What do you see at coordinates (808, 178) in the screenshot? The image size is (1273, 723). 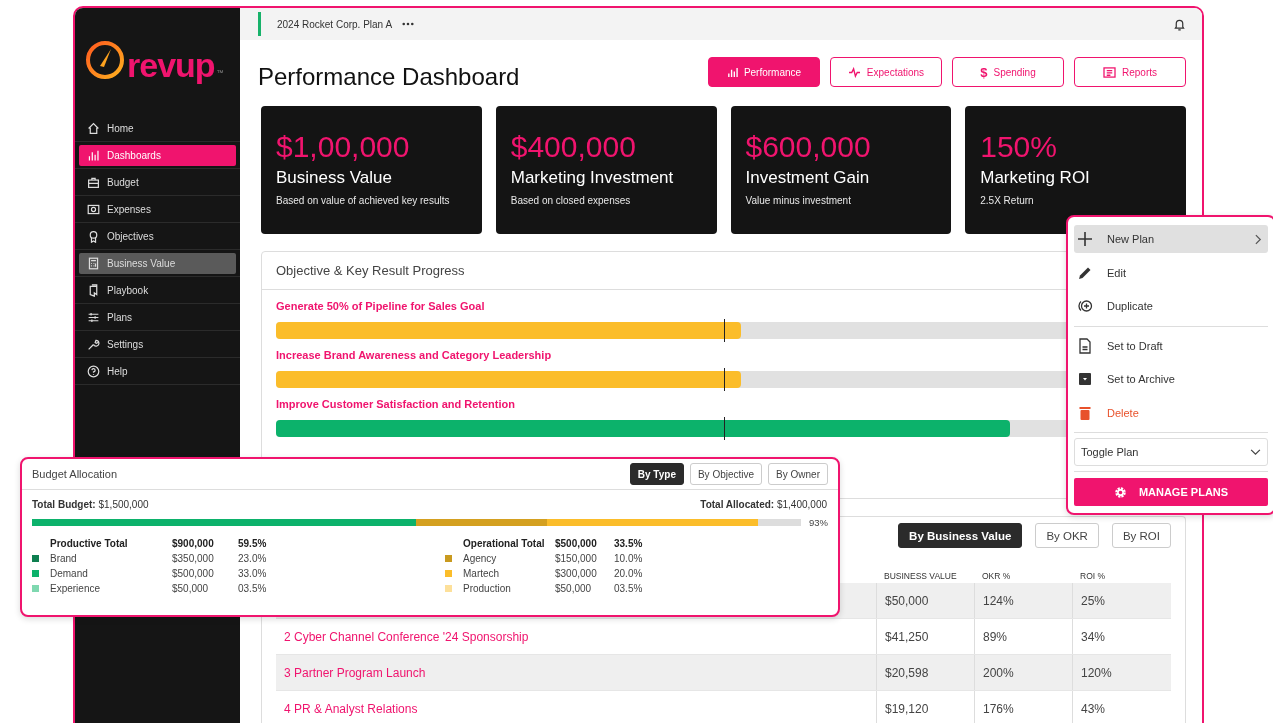 I see `stat-title: Investment Gain` at bounding box center [808, 178].